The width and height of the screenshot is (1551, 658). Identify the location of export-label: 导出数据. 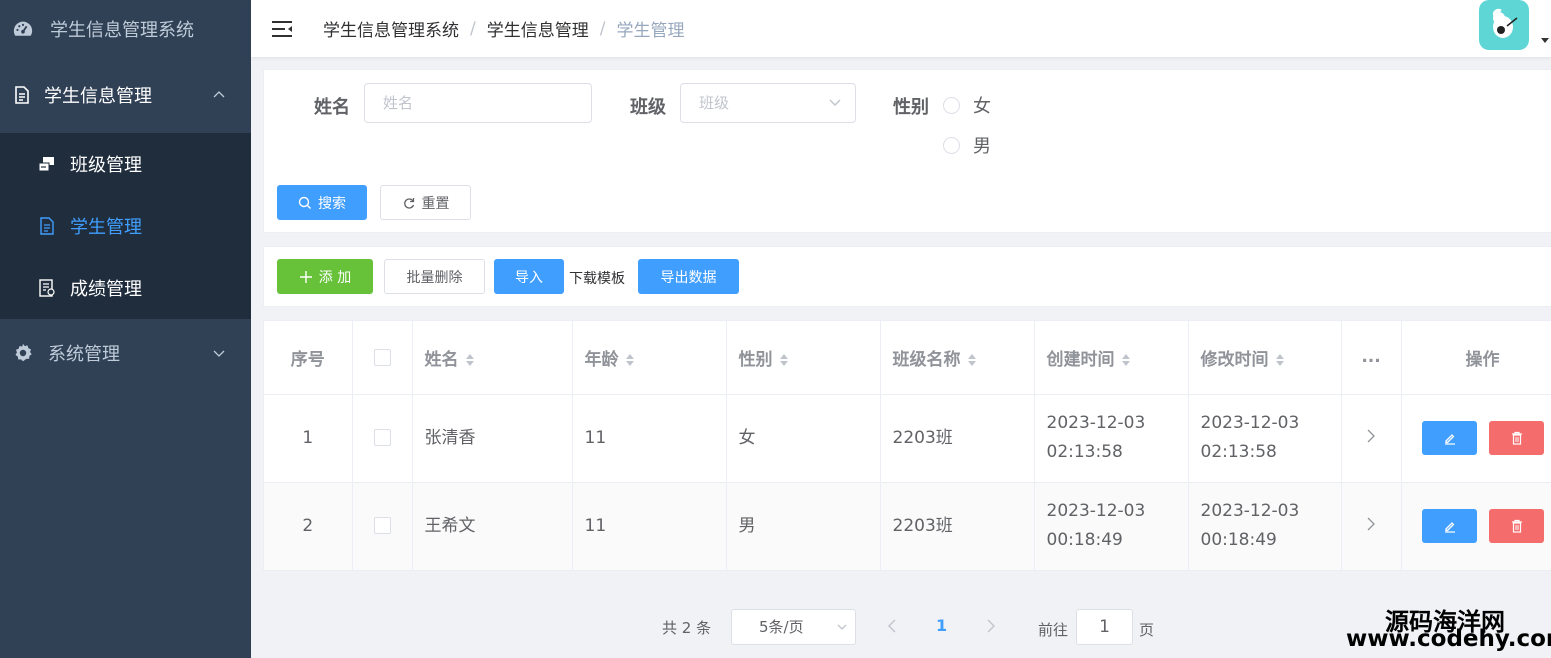
(688, 277).